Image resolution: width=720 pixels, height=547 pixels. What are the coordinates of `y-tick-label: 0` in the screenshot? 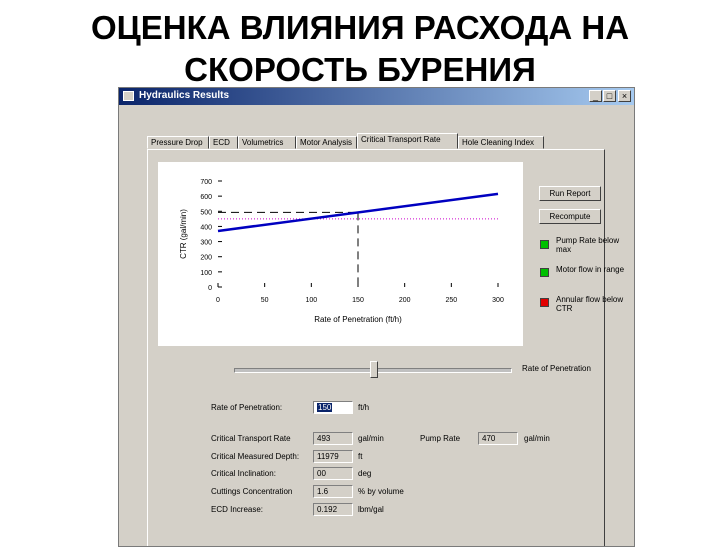 It's located at (210, 288).